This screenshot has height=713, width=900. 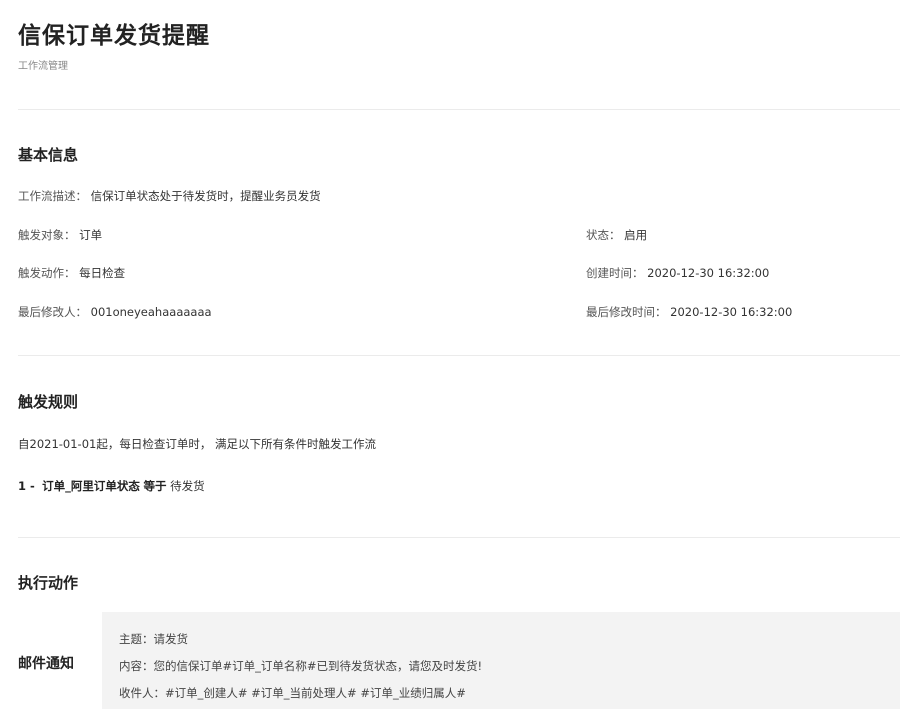 I want to click on last-modifier-value: 001oneyeahaaaaaaa, so click(x=151, y=312).